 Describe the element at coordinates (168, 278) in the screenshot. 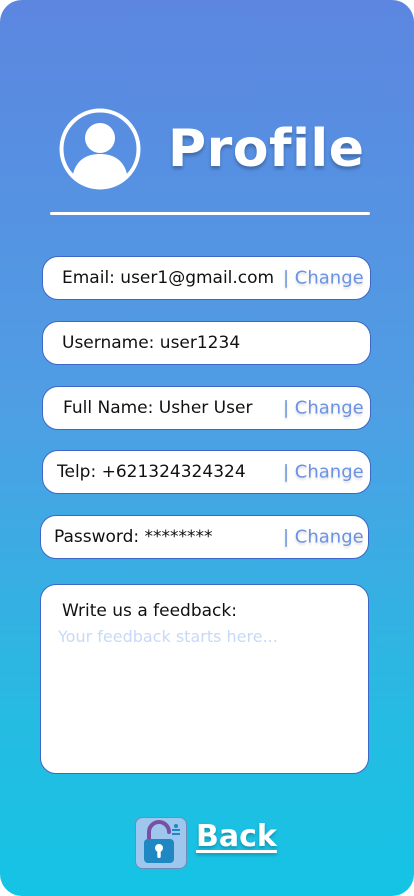

I see `email-label: Email: user1@gmail.com` at that location.